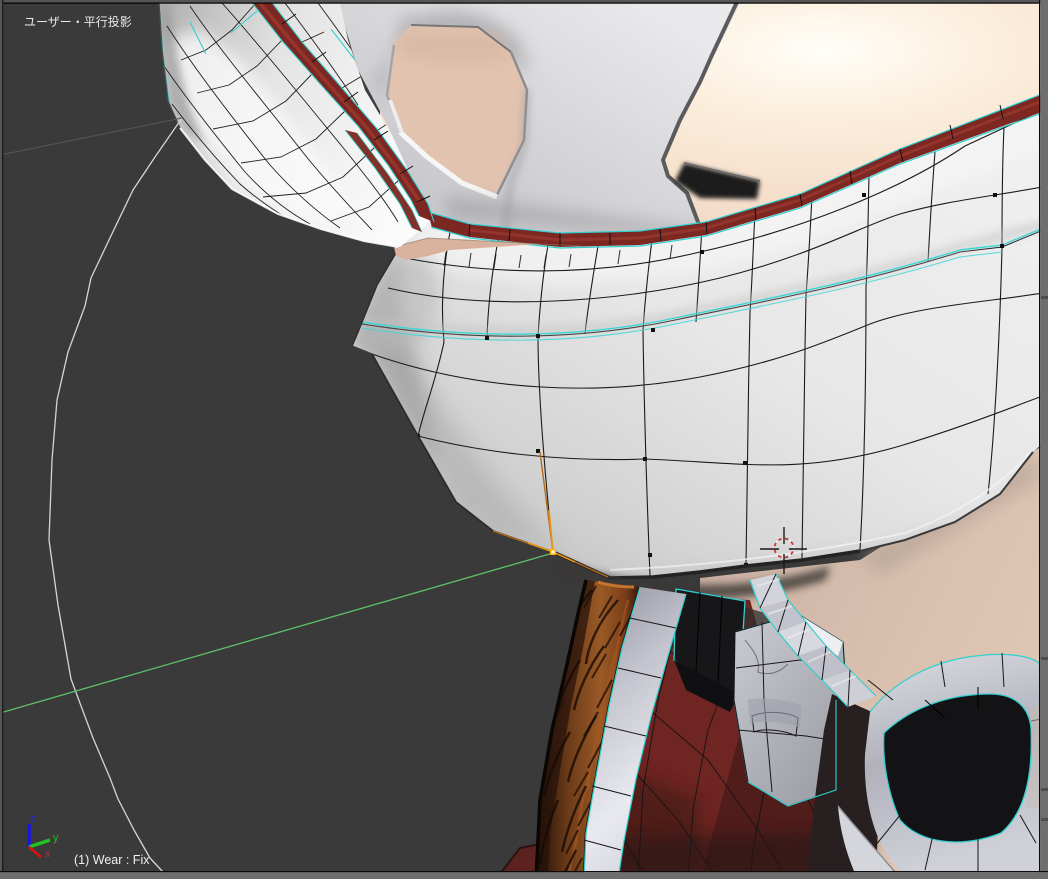 This screenshot has width=1048, height=879. I want to click on svg-text: z, so click(33, 819).